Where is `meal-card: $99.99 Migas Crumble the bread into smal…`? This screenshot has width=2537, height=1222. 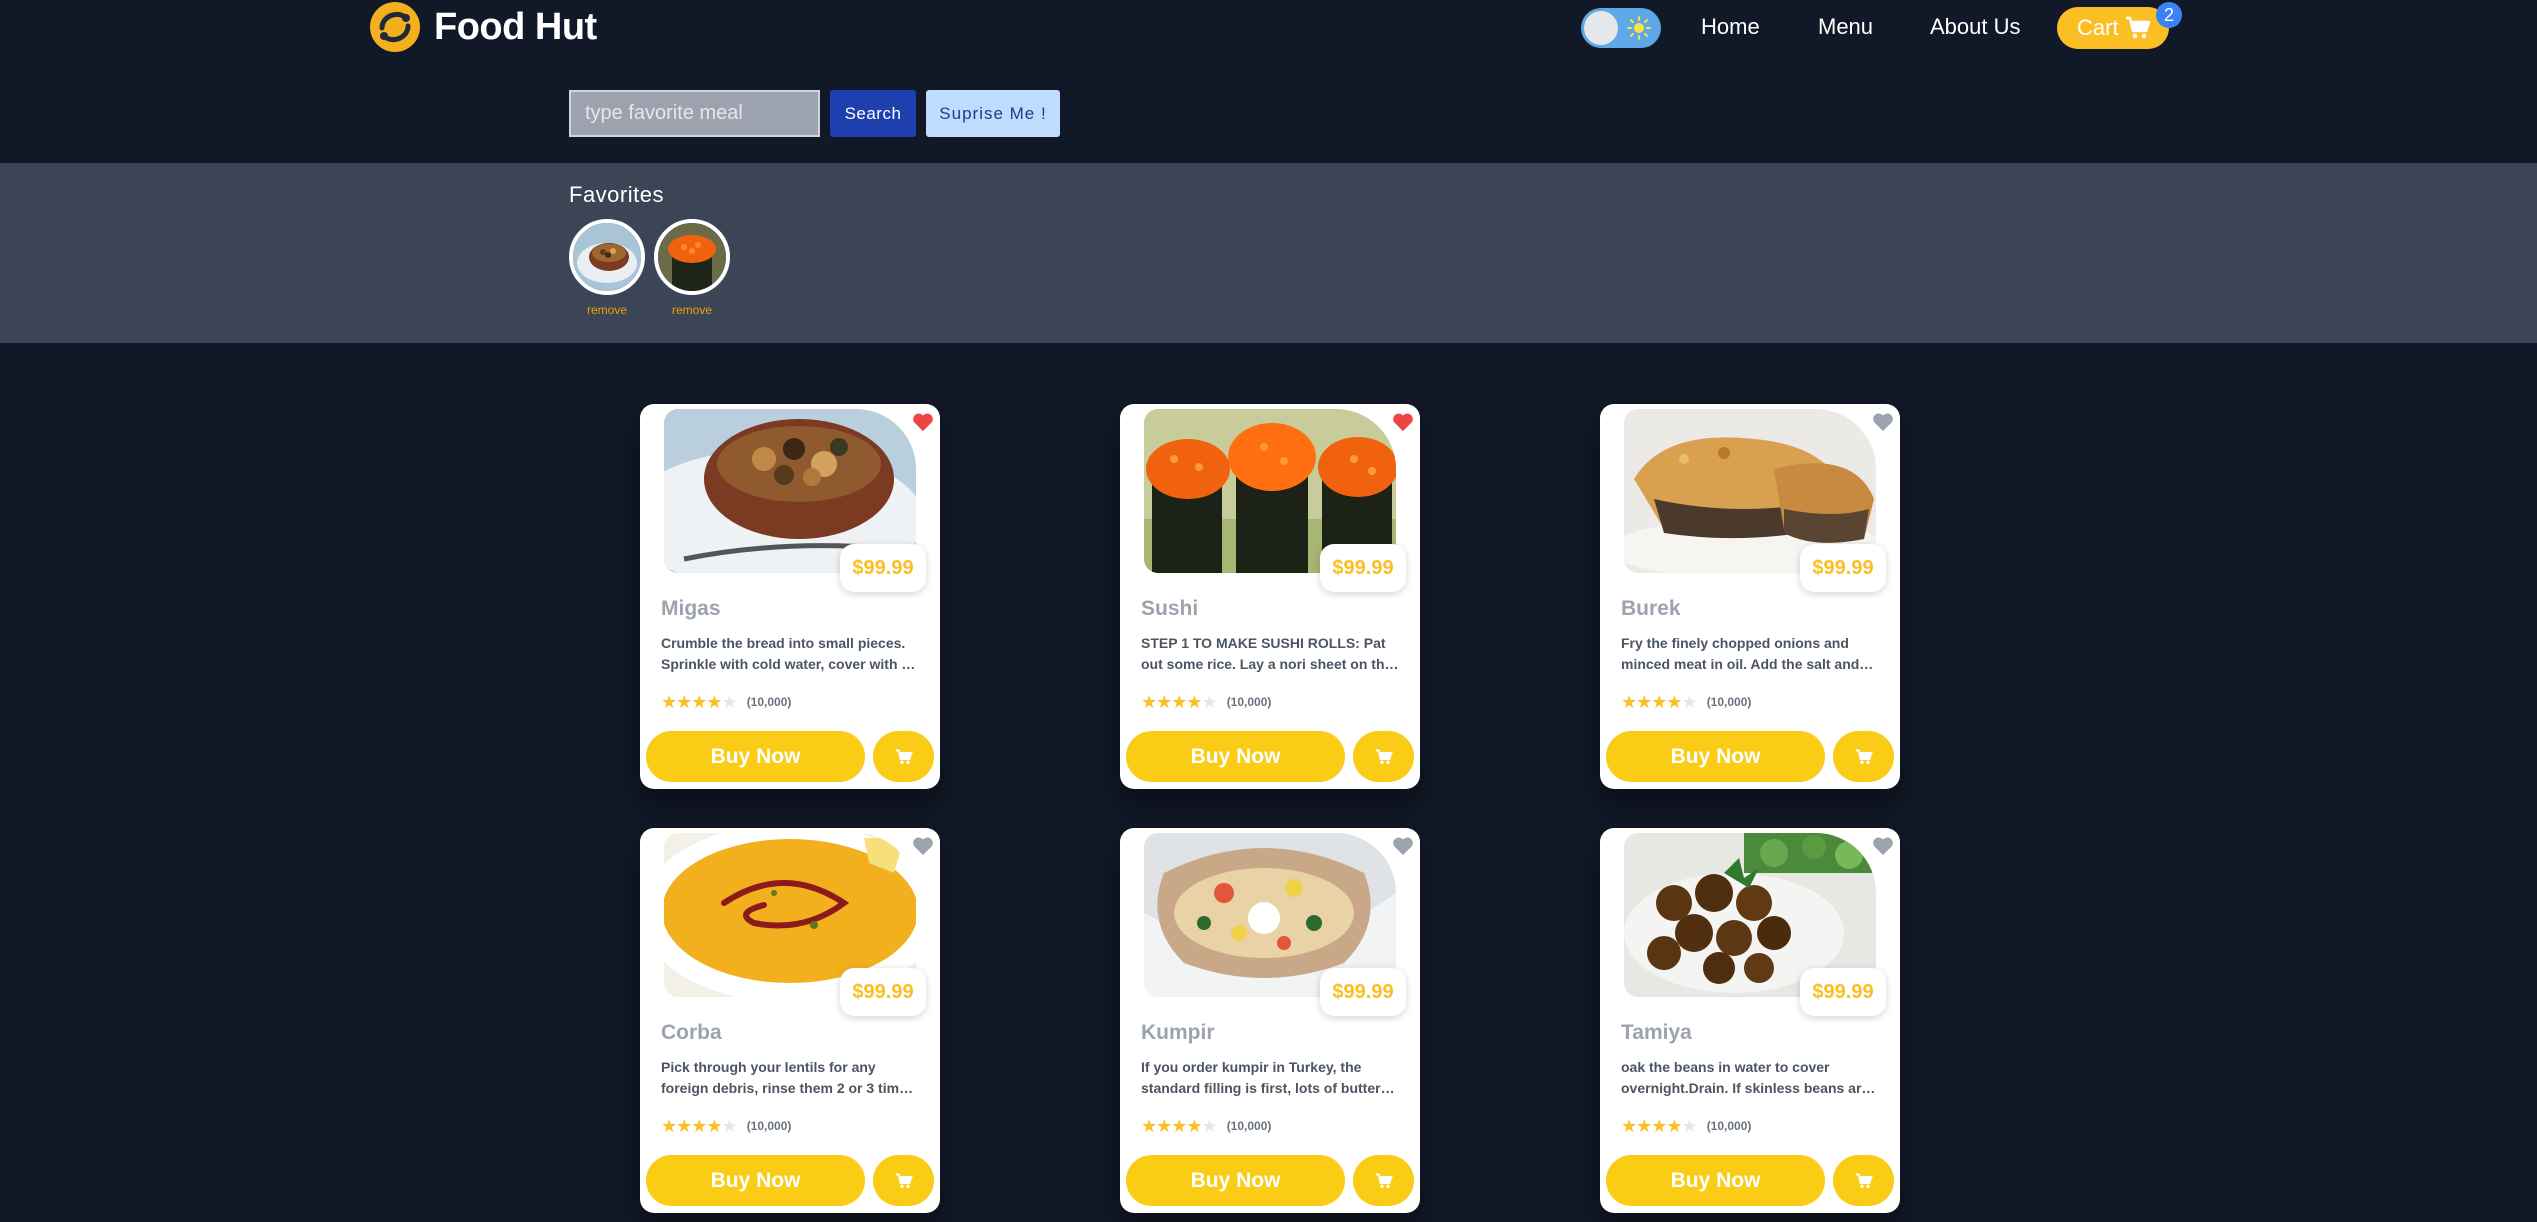
meal-card: $99.99 Migas Crumble the bread into smal… is located at coordinates (790, 596).